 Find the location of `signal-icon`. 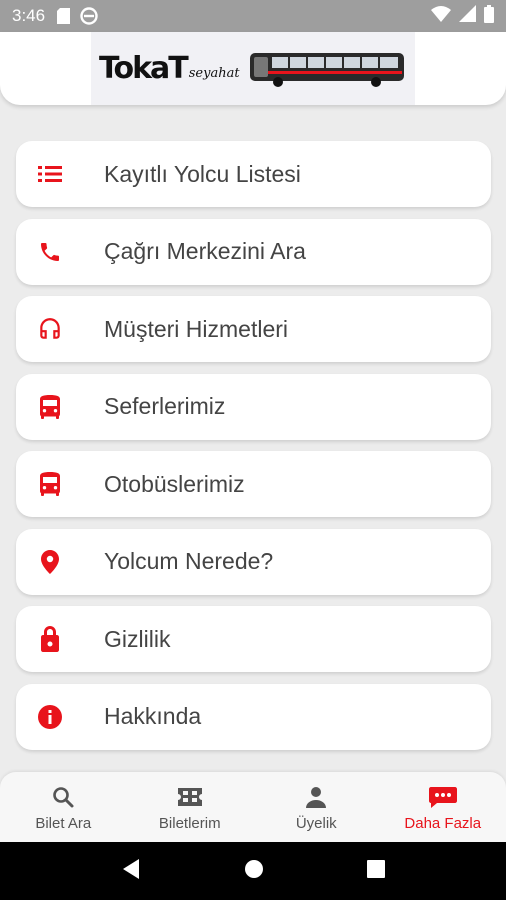

signal-icon is located at coordinates (467, 16).